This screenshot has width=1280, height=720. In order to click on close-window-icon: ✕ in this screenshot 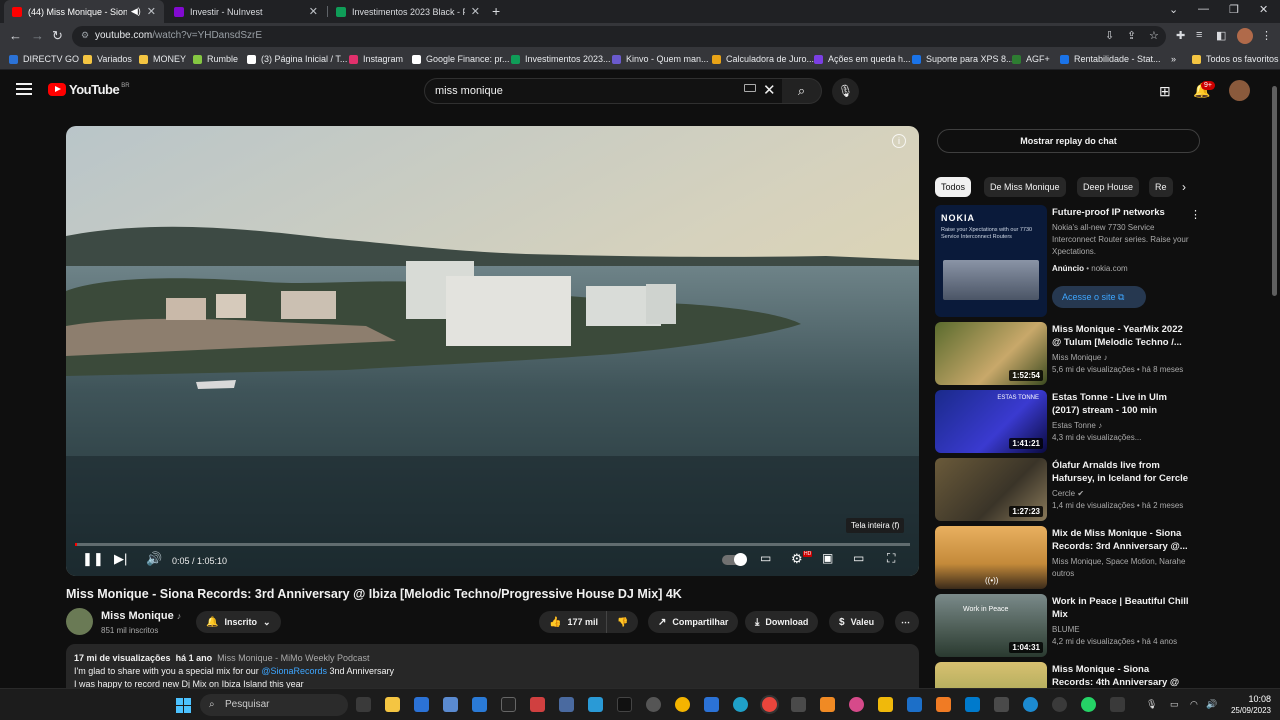, I will do `click(1263, 9)`.